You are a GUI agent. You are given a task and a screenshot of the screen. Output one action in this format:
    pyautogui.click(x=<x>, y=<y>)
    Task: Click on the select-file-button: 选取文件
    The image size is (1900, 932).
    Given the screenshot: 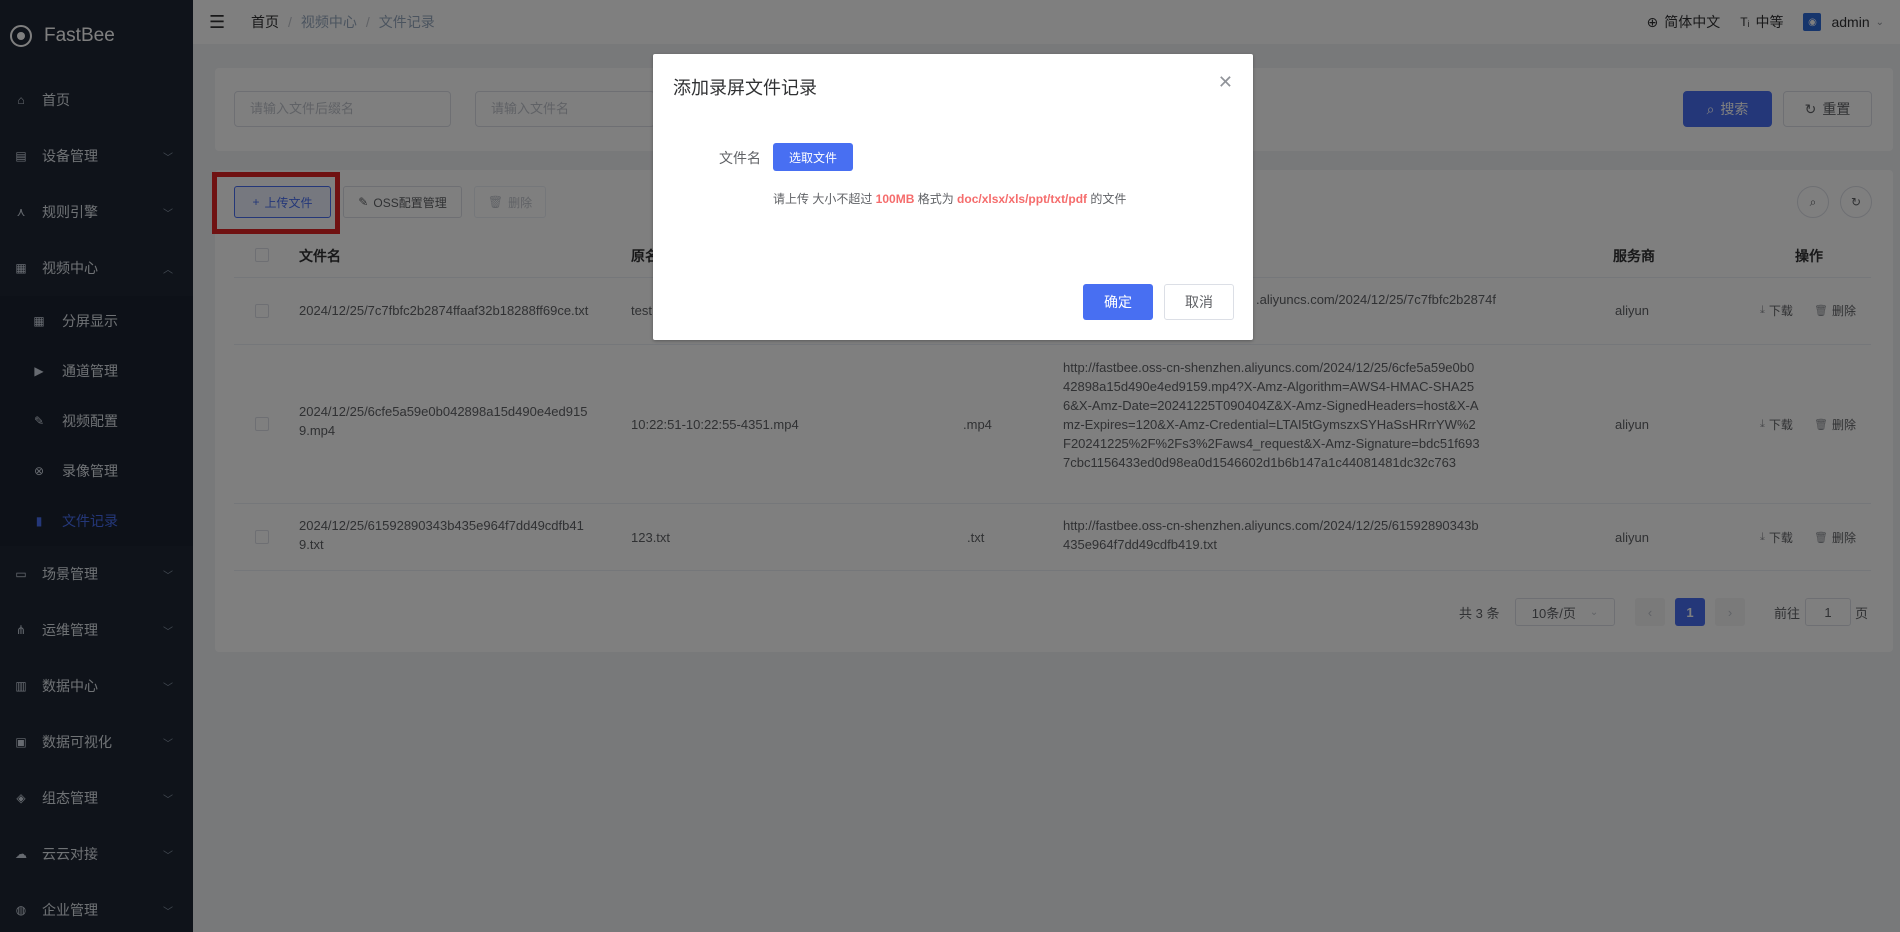 What is the action you would take?
    pyautogui.click(x=813, y=157)
    